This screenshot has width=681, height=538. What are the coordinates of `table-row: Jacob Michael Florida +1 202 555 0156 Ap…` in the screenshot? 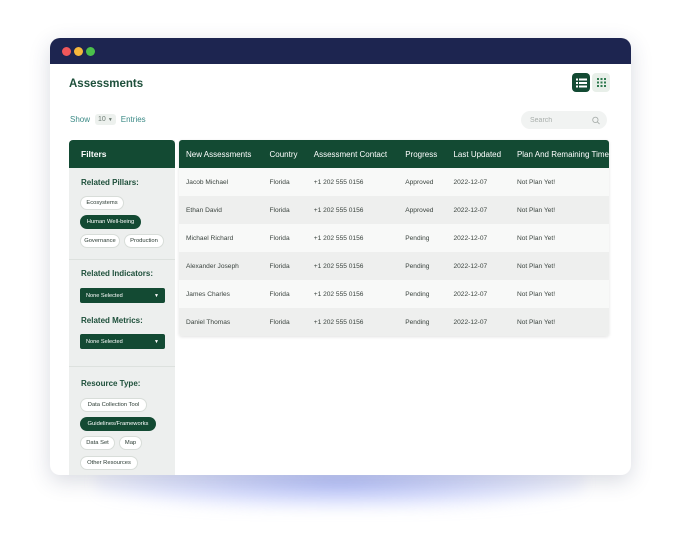 It's located at (394, 182).